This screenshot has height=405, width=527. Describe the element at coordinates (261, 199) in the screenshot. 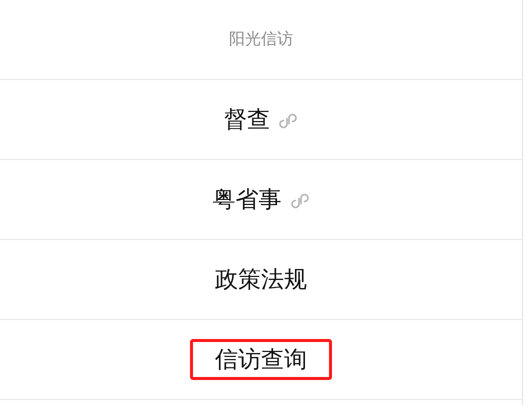

I see `menu-item: 粤省事` at that location.